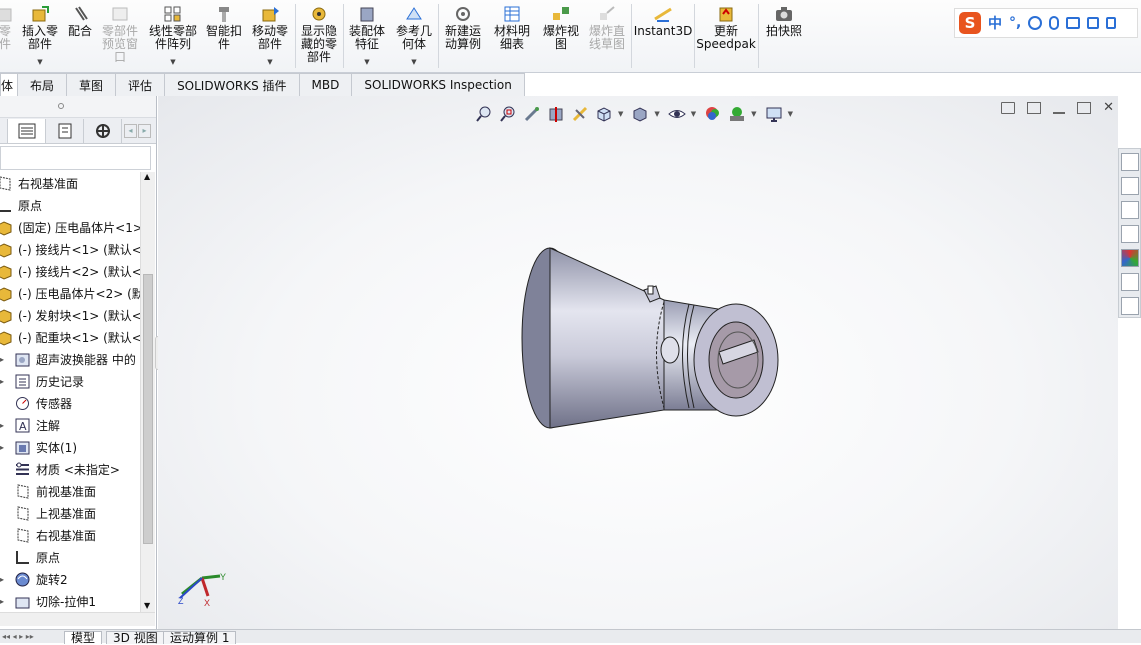 The image size is (1141, 645). What do you see at coordinates (737, 114) in the screenshot?
I see `apply-scene-button` at bounding box center [737, 114].